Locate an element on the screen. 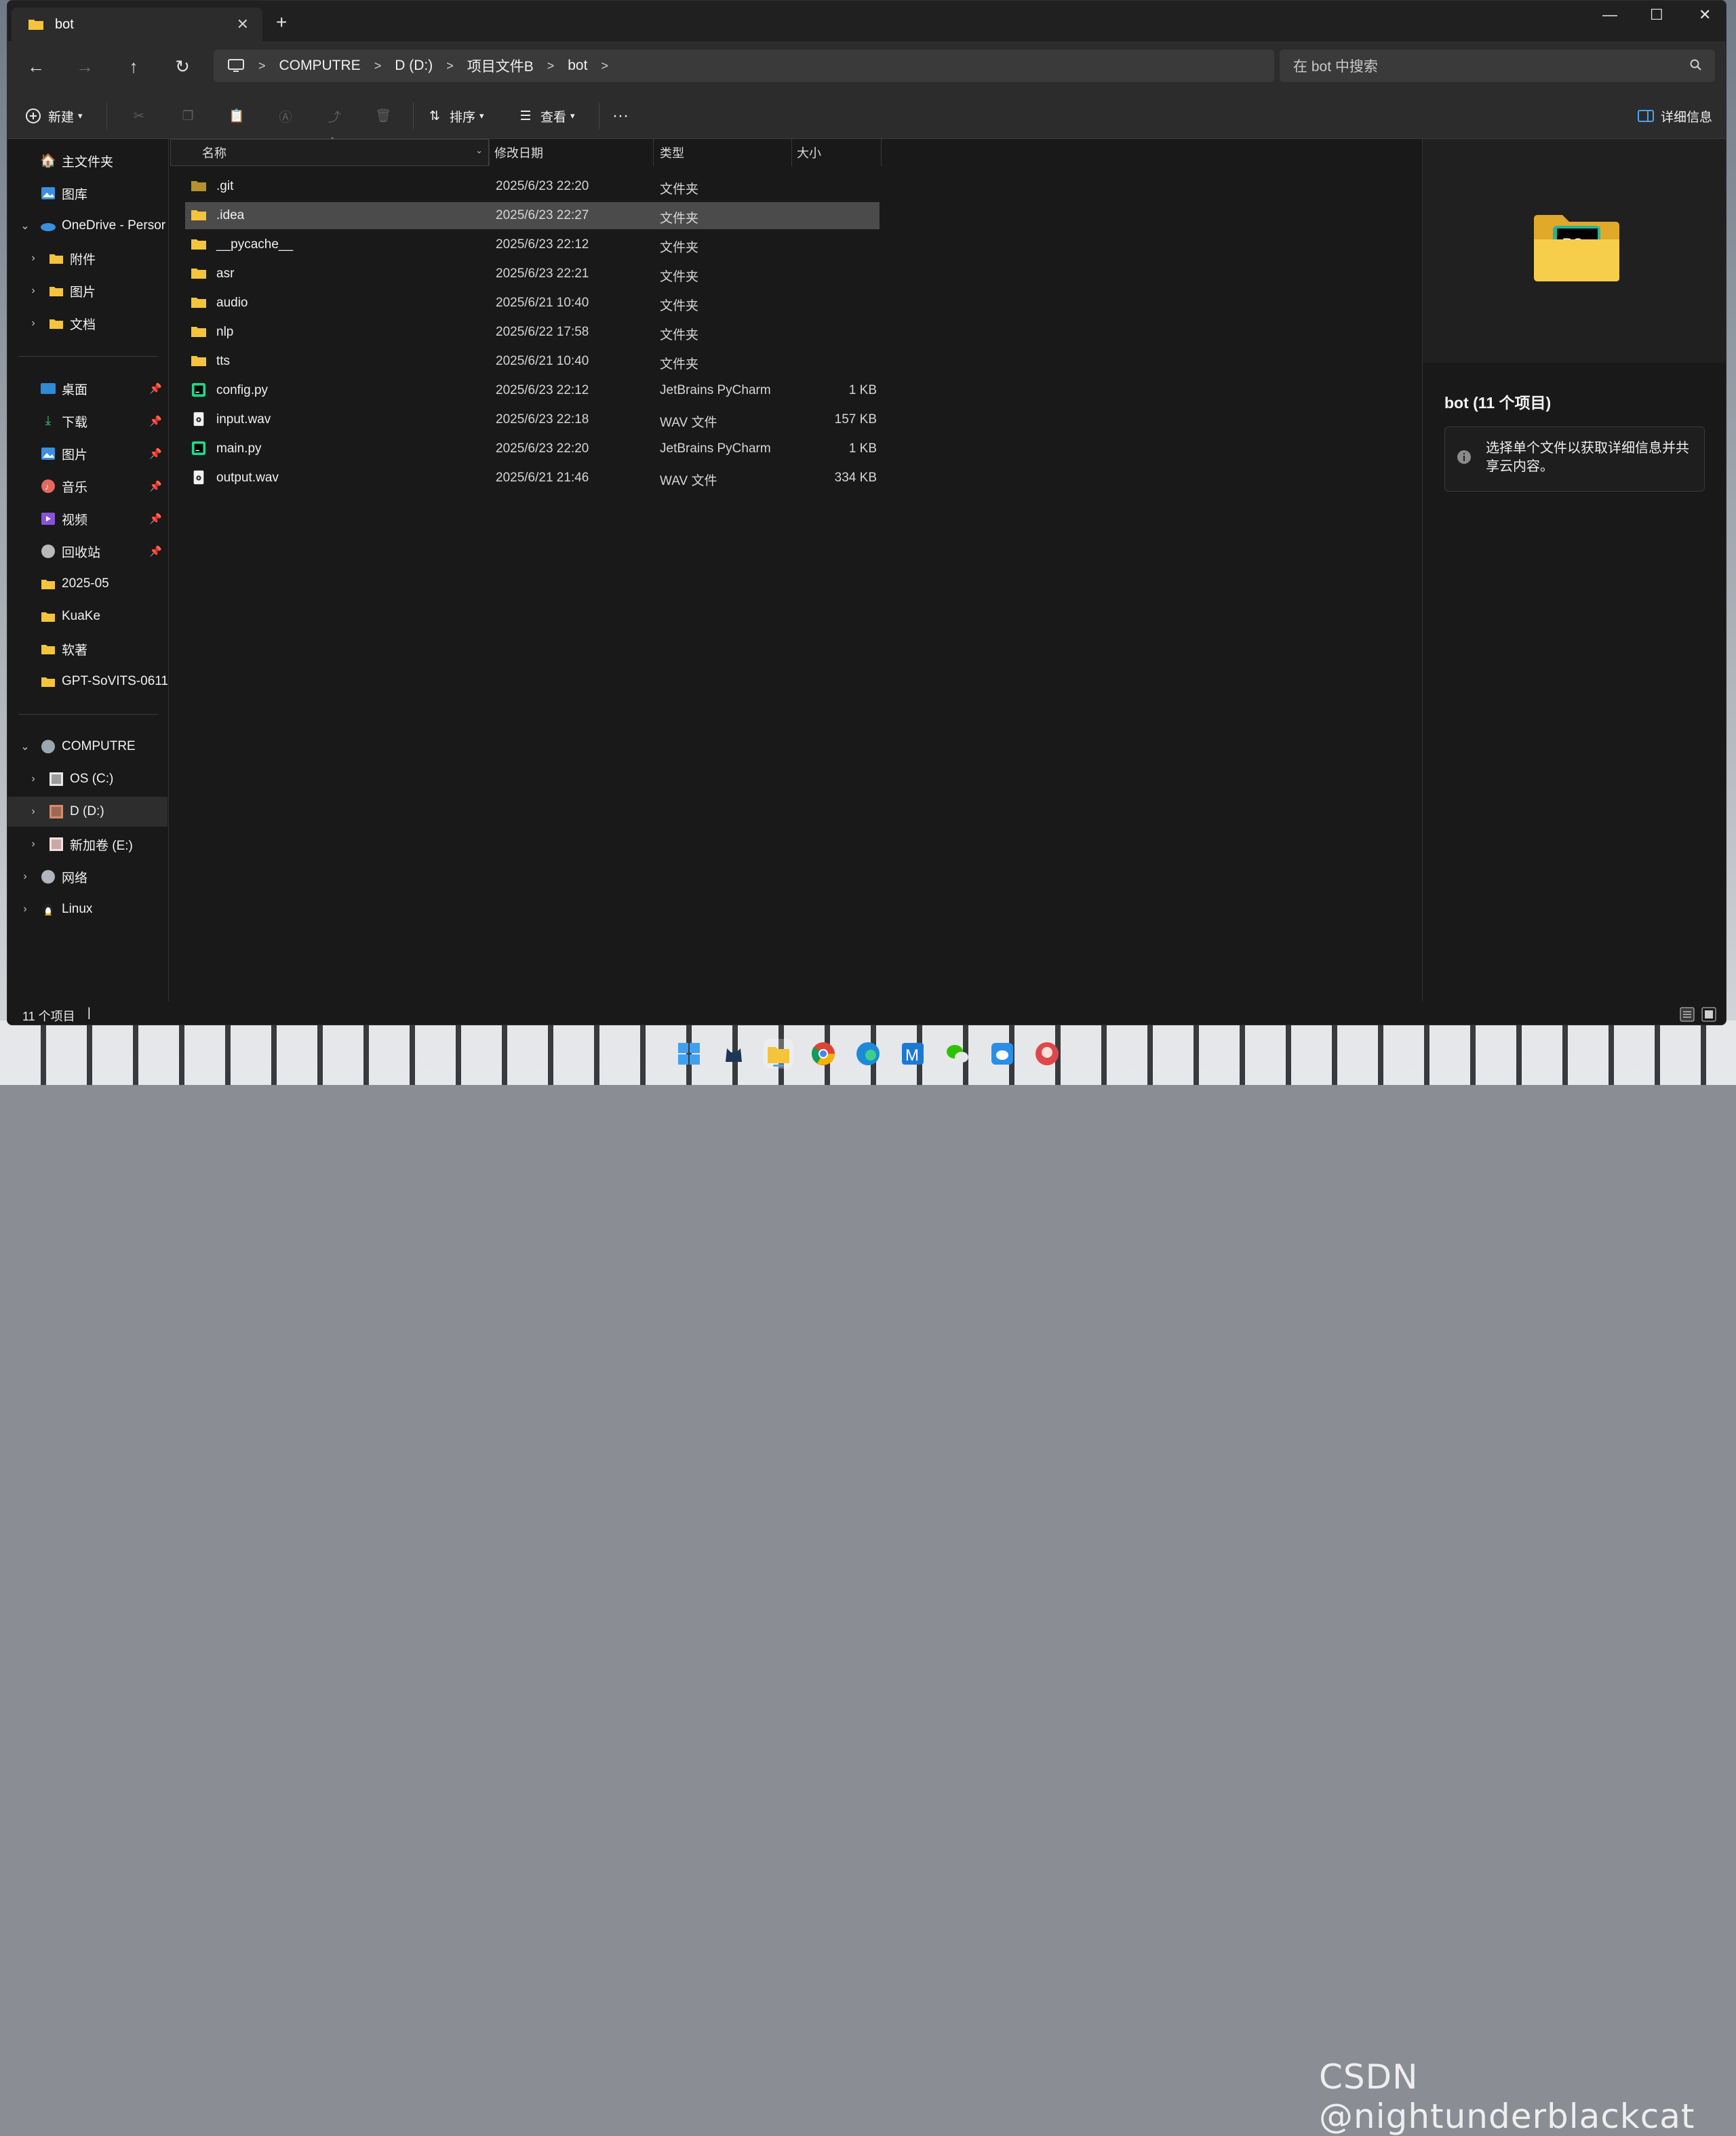 The image size is (1736, 2136). sidebar-item-gpt-sovits: GPT-SoVITS-0611 is located at coordinates (87, 681).